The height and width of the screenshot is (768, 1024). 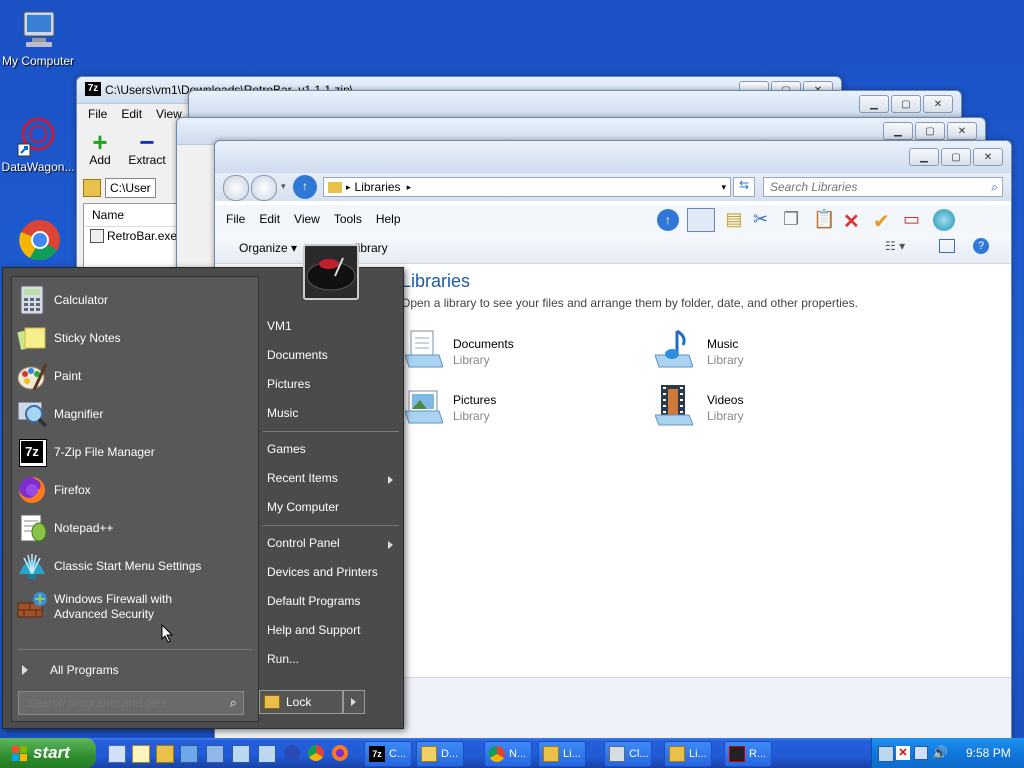 I want to click on lock-button: Lock, so click(x=301, y=702).